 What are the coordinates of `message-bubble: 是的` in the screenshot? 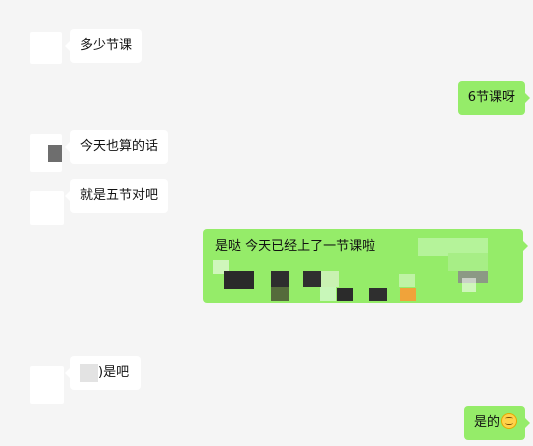 It's located at (497, 423).